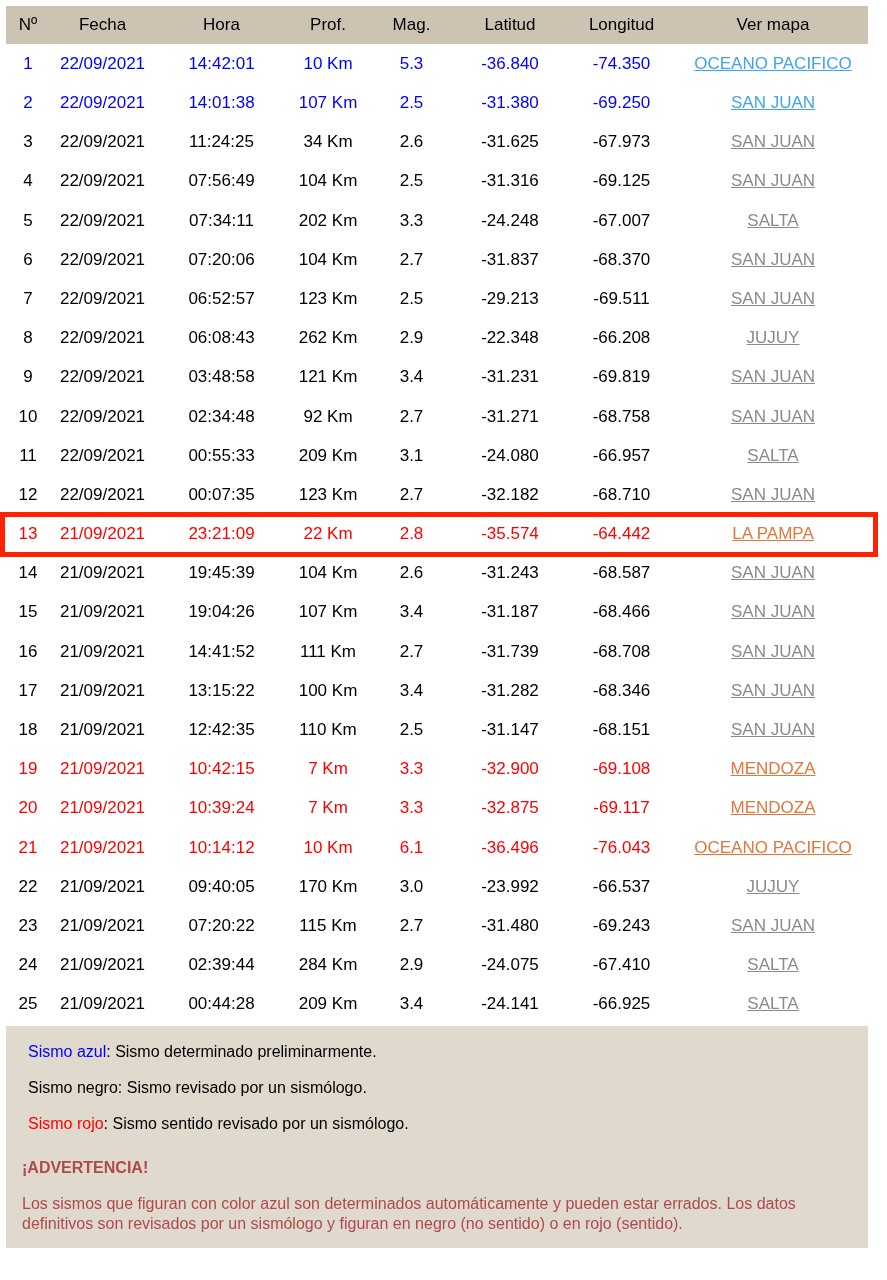 The width and height of the screenshot is (887, 1280). What do you see at coordinates (28, 338) in the screenshot?
I see `table-cell-text: 8` at bounding box center [28, 338].